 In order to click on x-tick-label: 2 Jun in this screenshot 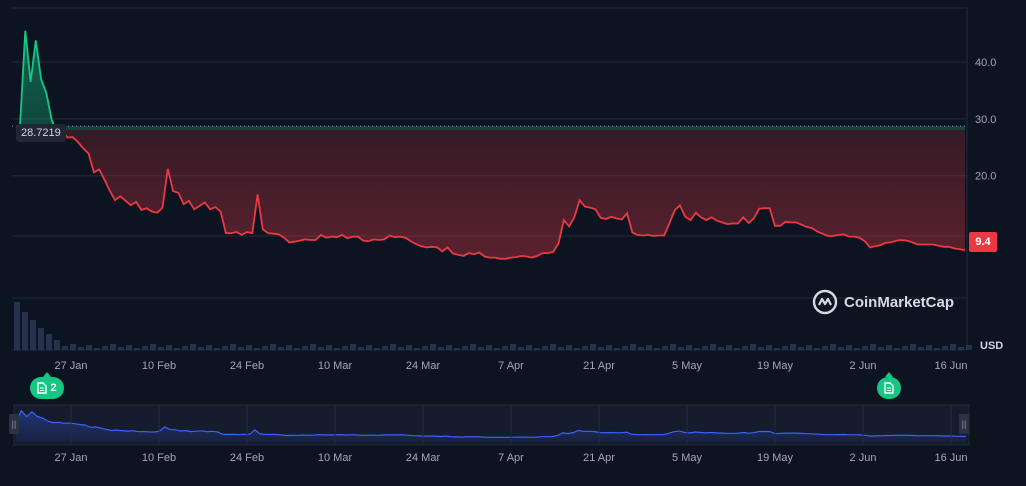, I will do `click(863, 366)`.